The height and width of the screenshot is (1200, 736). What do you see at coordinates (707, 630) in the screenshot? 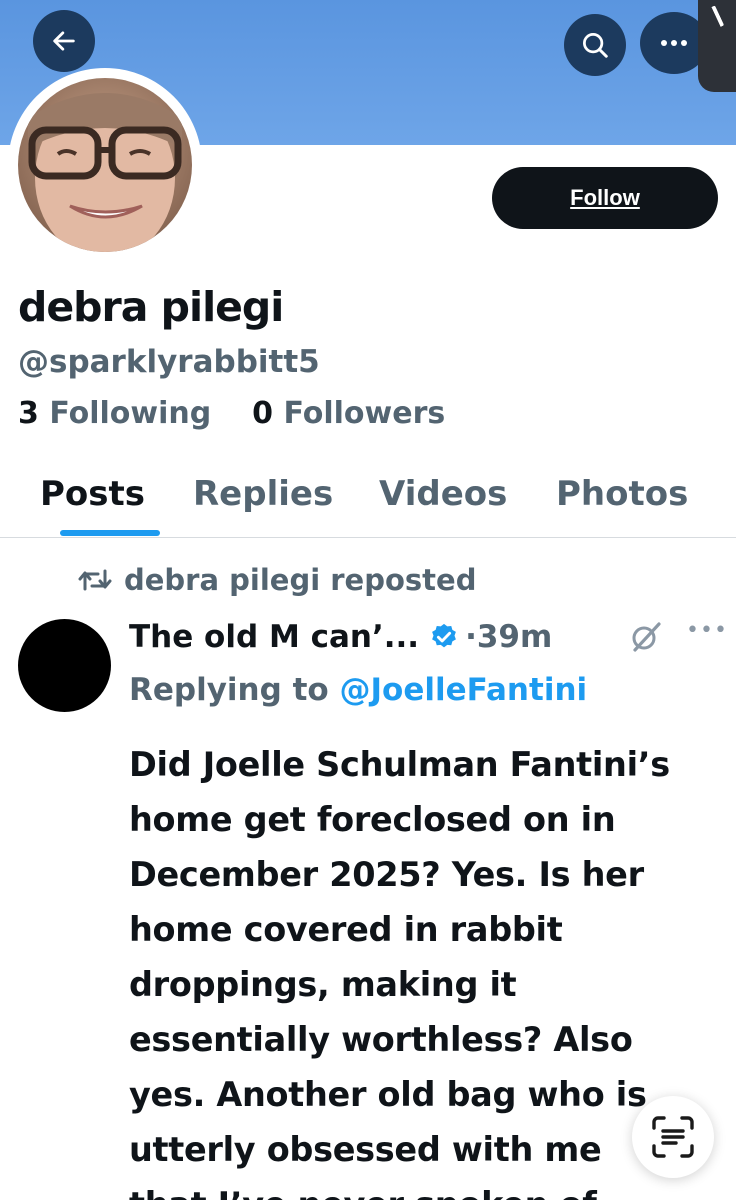
I see `post-more-icon: •••` at bounding box center [707, 630].